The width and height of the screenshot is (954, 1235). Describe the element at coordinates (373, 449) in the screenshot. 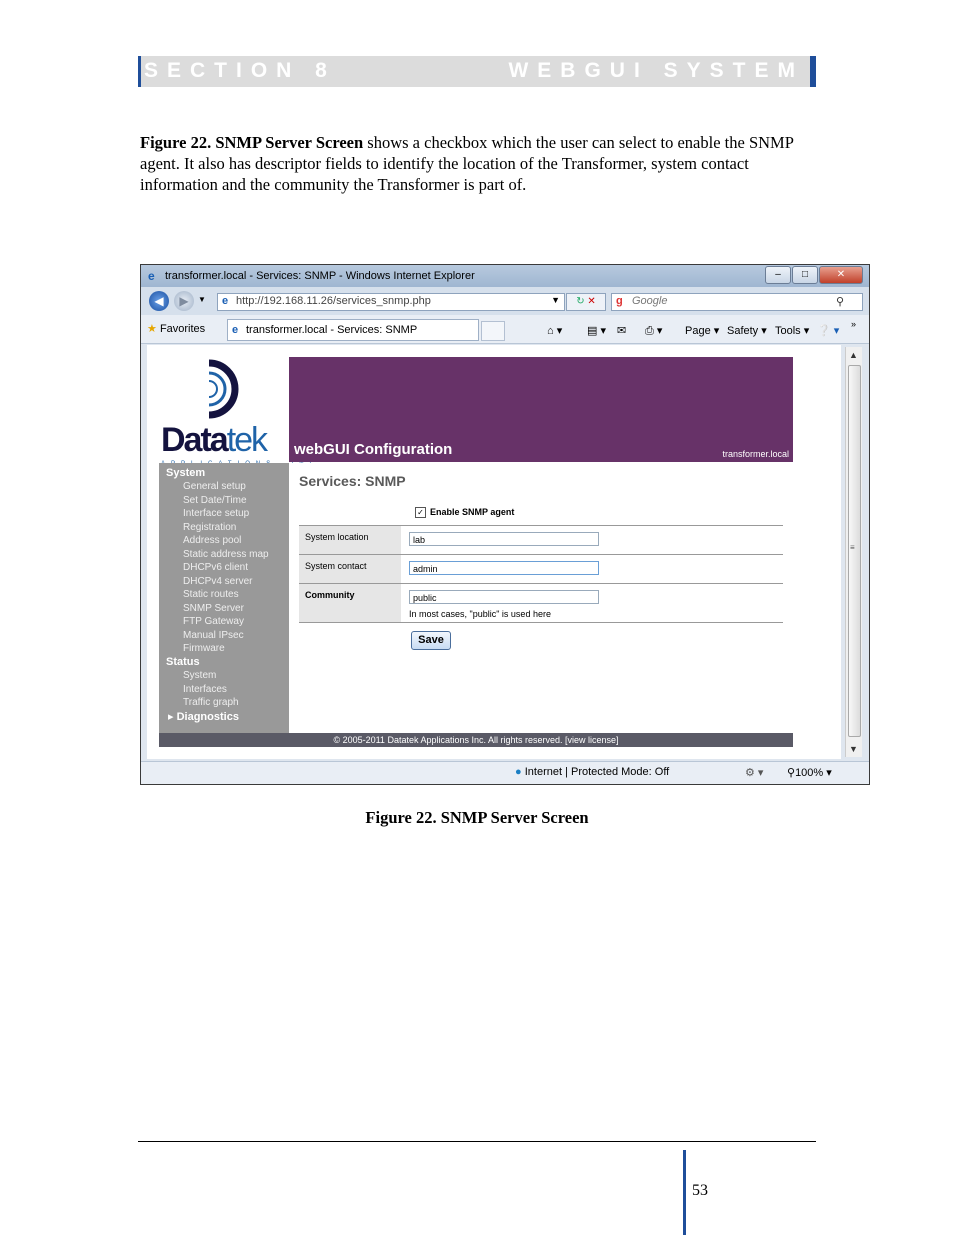

I see `banner-title: webGUI Configuration` at that location.